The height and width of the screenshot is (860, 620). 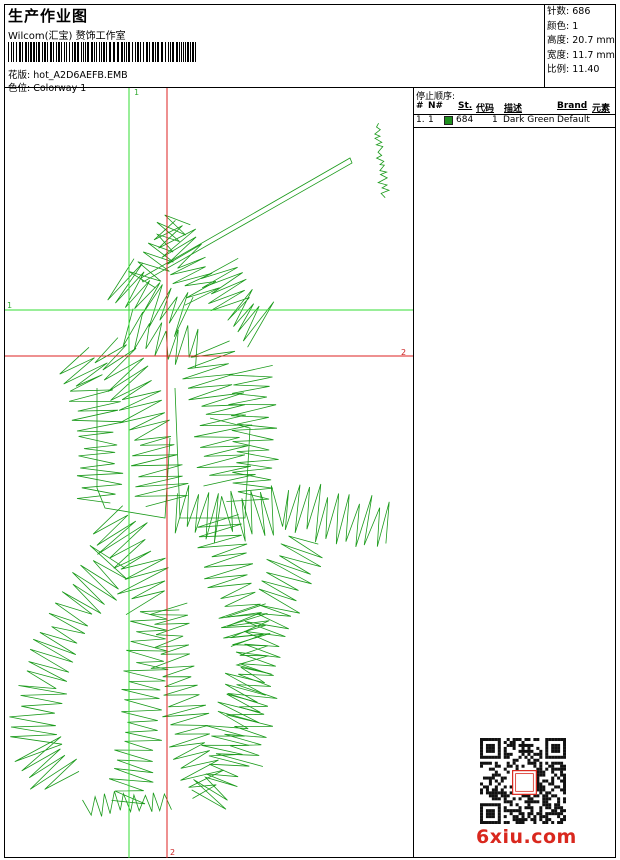 I want to click on page-title: 生产作业图, so click(x=48, y=16).